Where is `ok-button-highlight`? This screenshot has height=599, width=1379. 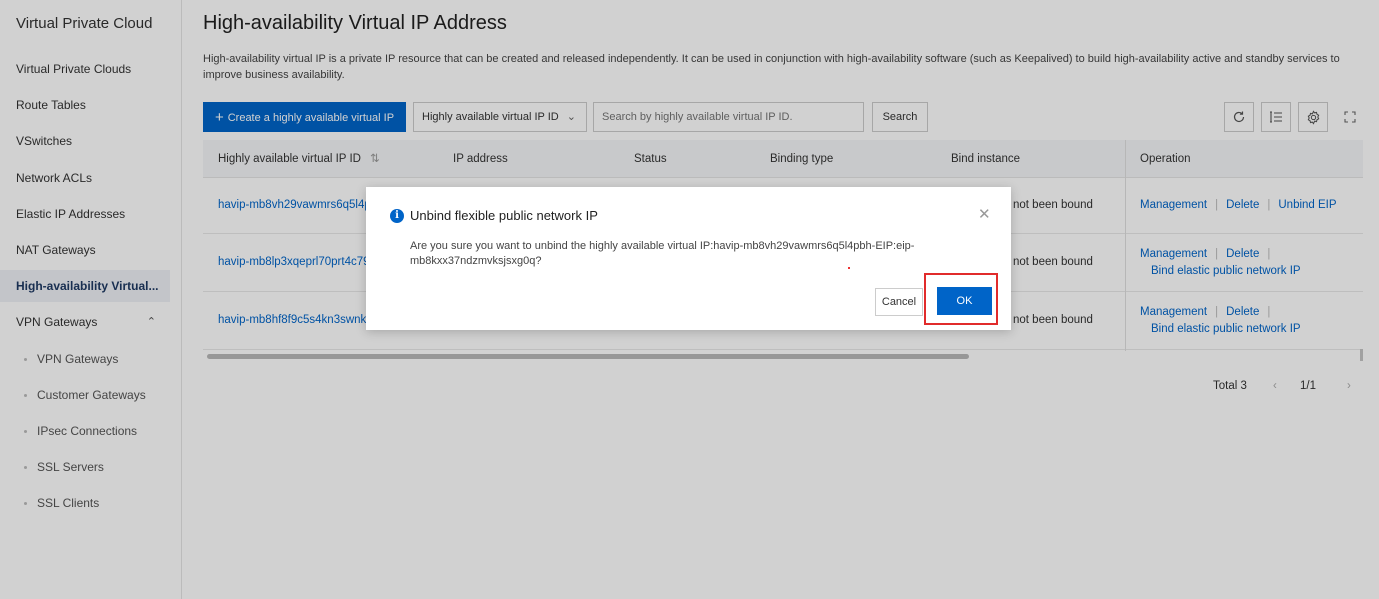 ok-button-highlight is located at coordinates (961, 299).